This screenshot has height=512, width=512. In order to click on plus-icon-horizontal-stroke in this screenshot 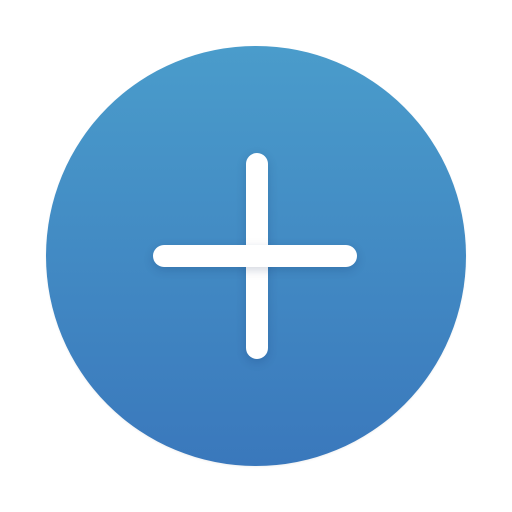, I will do `click(255, 256)`.